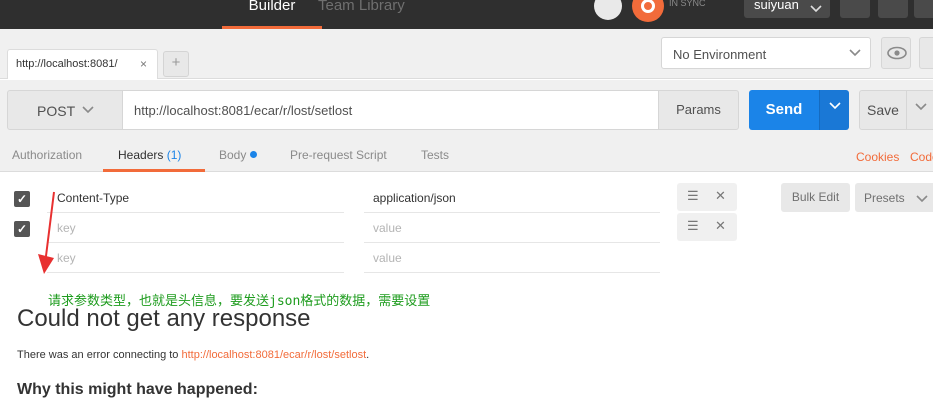  What do you see at coordinates (141, 155) in the screenshot?
I see `tab-headers-label: Headers` at bounding box center [141, 155].